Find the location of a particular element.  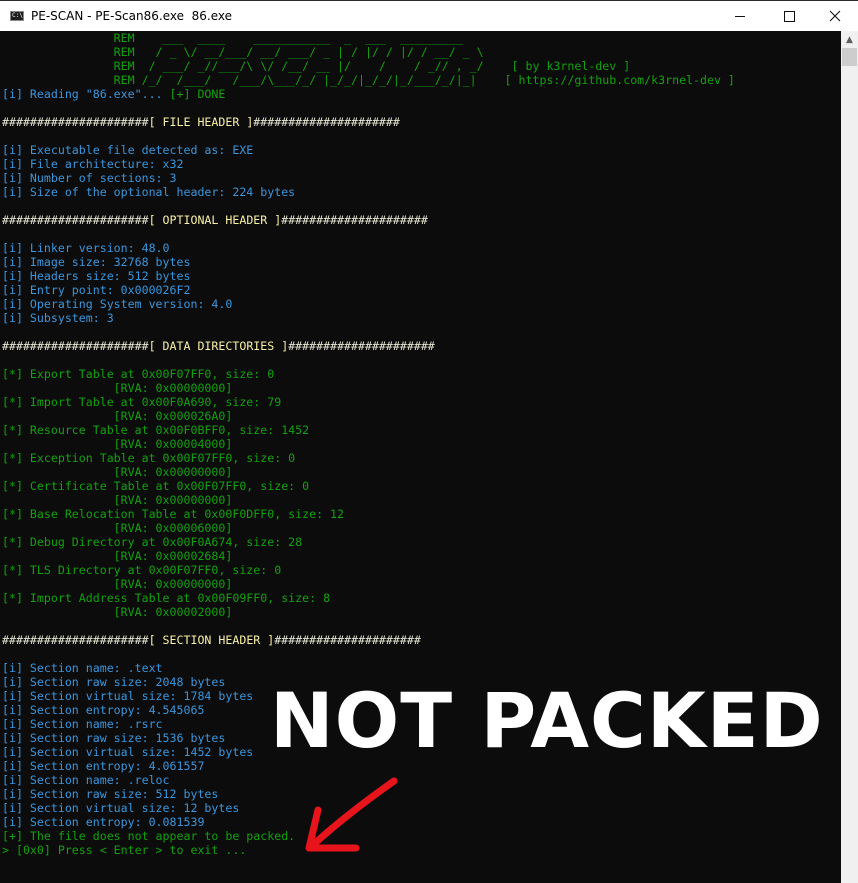

not-packed-annotation: NOT PACKED is located at coordinates (547, 720).